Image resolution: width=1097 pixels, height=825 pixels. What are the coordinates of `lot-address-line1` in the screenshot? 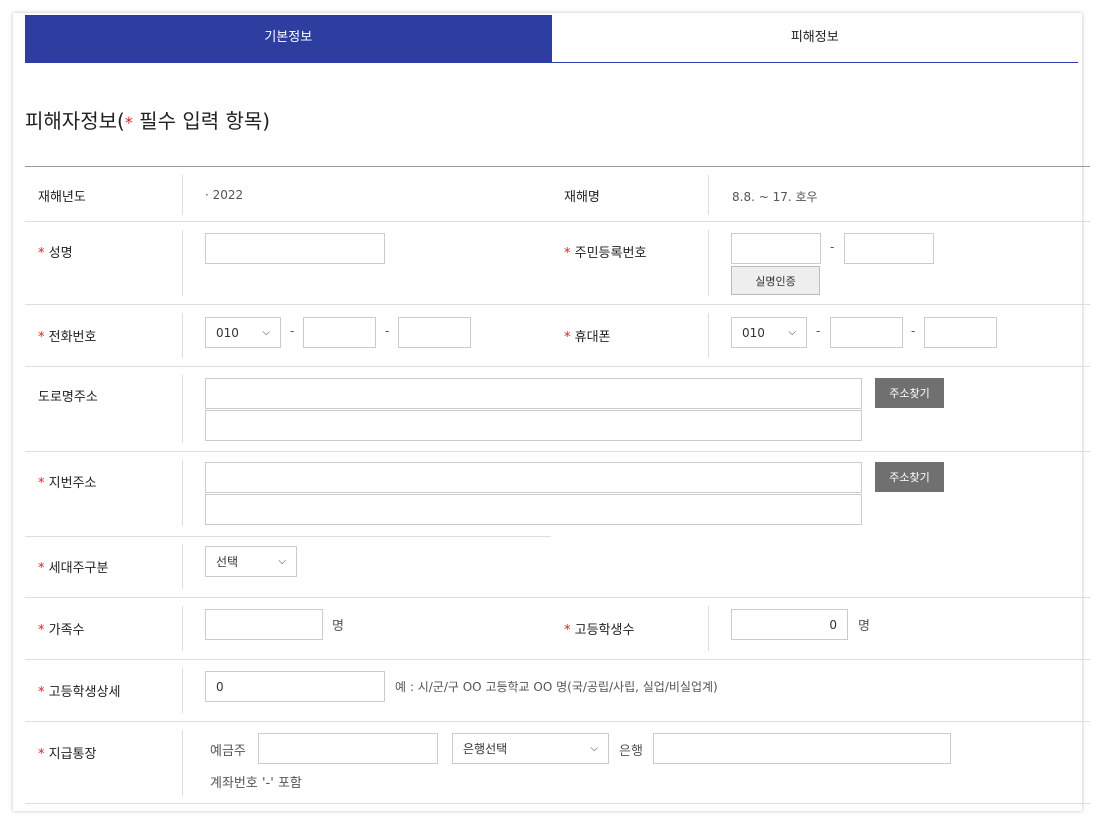 It's located at (533, 477).